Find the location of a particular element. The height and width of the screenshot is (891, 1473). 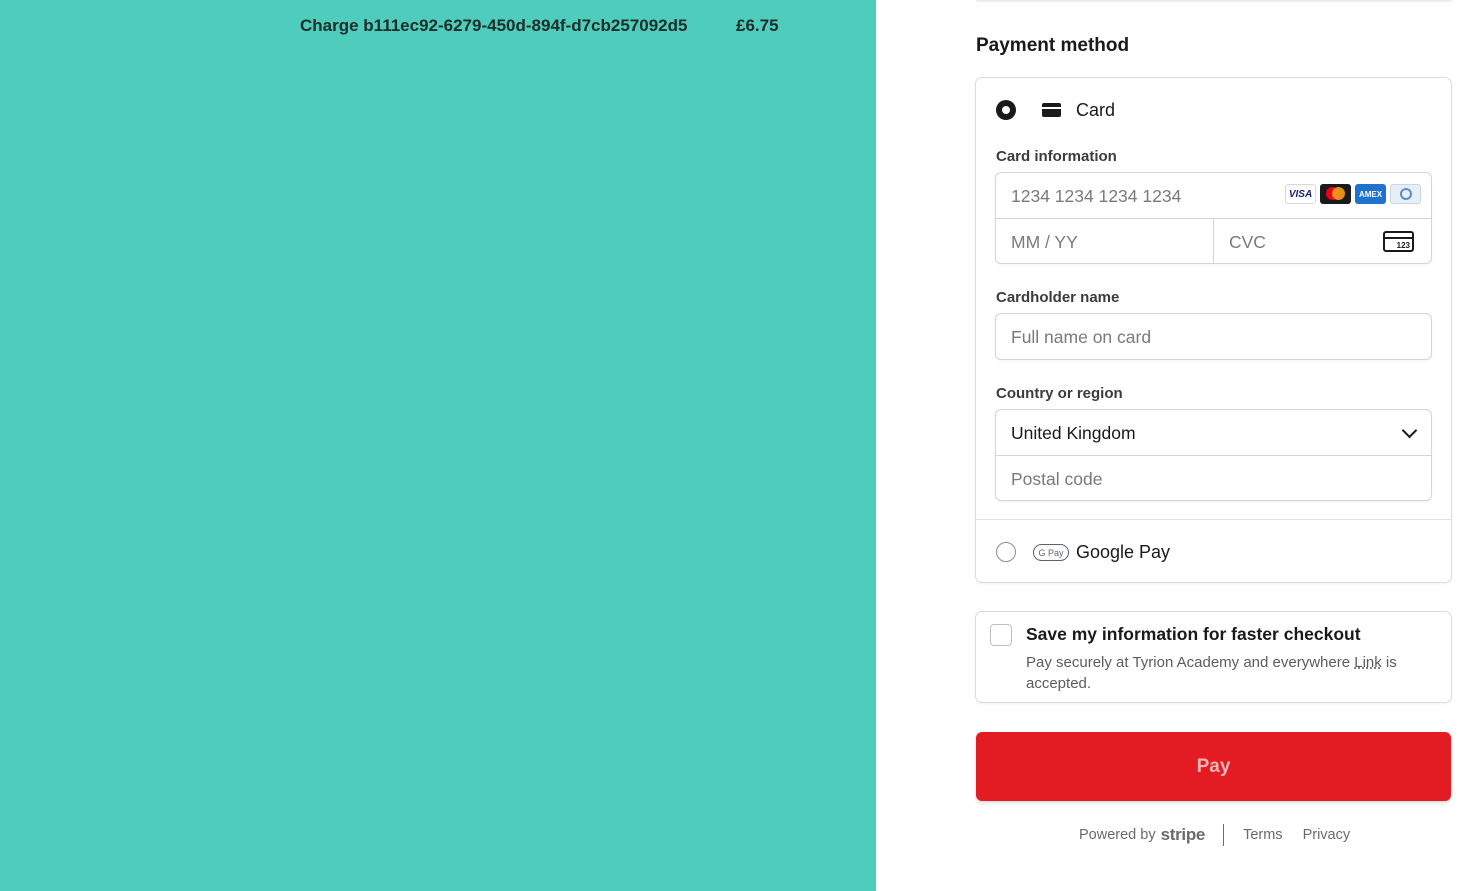

save-info-title: Save my information for faster checkout is located at coordinates (1193, 634).